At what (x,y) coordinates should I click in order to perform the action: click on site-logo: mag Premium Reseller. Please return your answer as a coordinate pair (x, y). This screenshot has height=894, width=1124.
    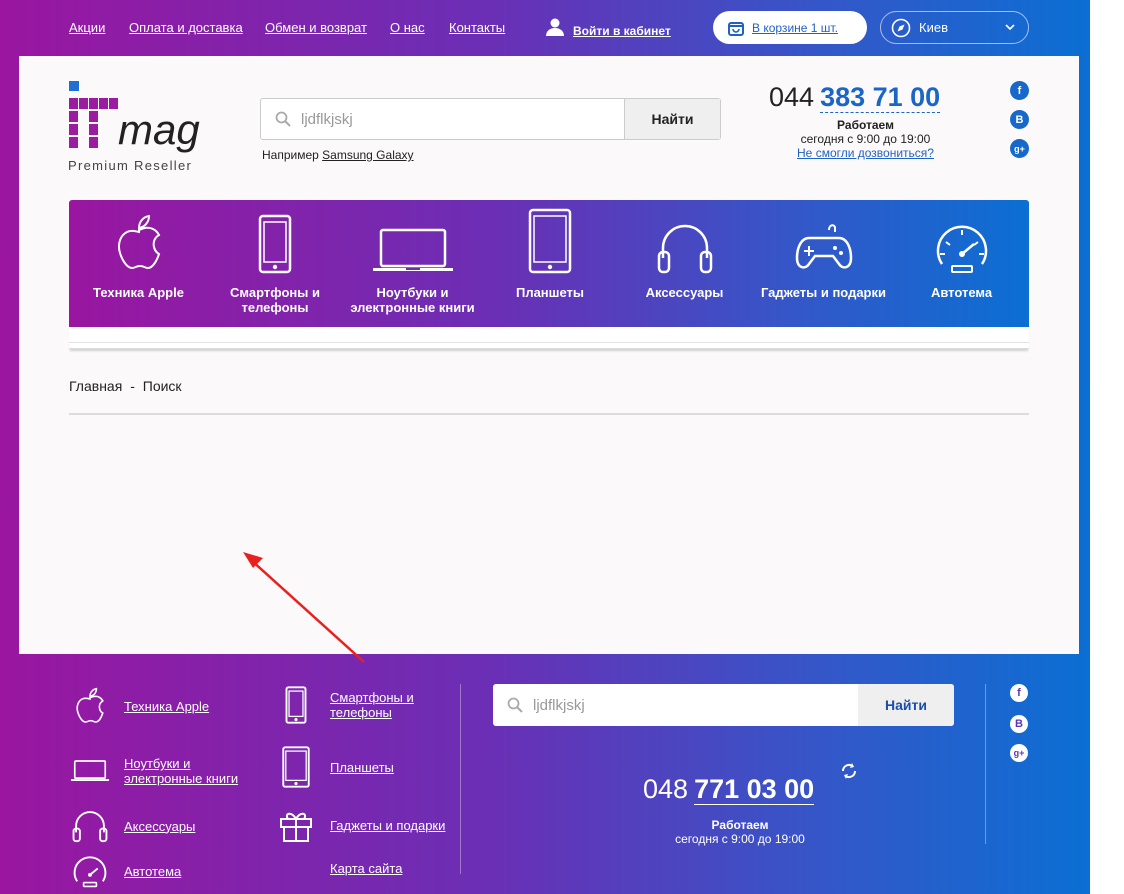
    Looking at the image, I should click on (143, 130).